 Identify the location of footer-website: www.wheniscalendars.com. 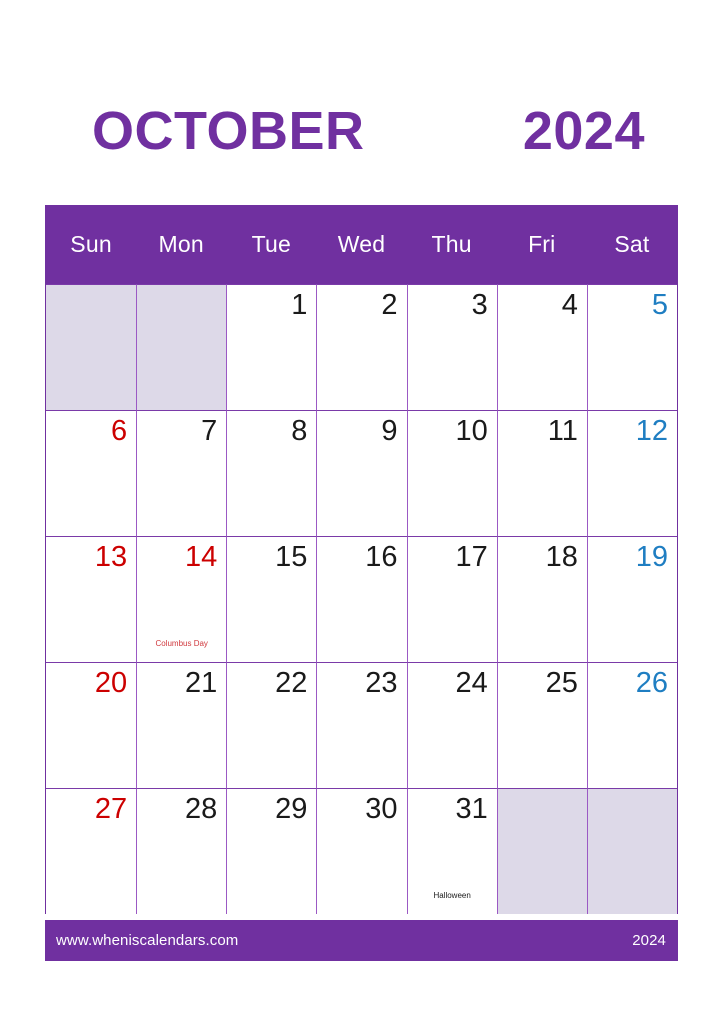
(147, 940).